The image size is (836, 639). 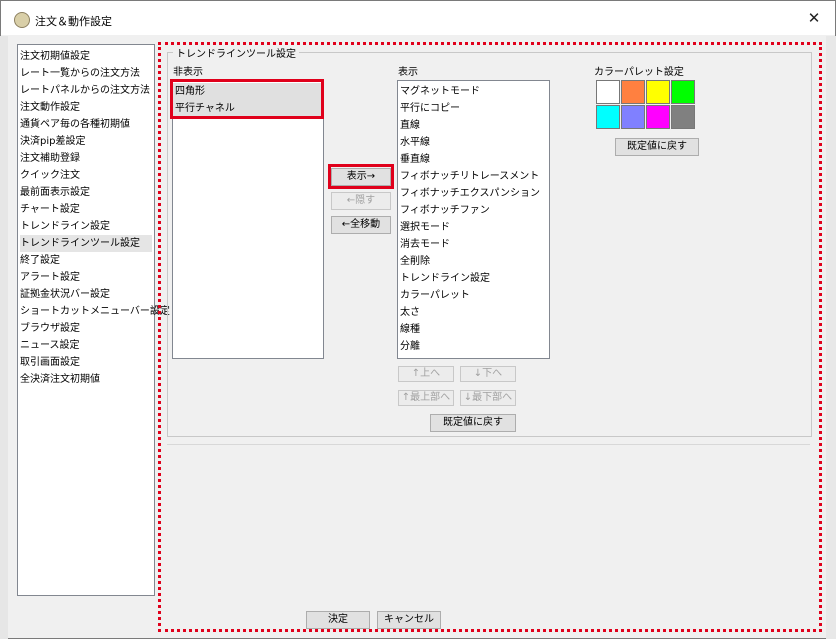 What do you see at coordinates (86, 175) in the screenshot?
I see `nav-item-quick-order: クイック注文` at bounding box center [86, 175].